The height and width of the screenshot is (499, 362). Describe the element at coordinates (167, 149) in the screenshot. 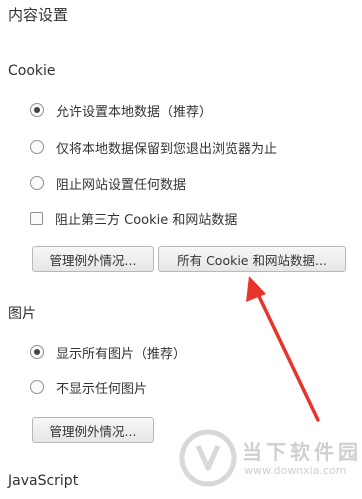

I see `radio-keep-until-exit-label: 仅将本地数据保留到您退出浏览器为止` at that location.